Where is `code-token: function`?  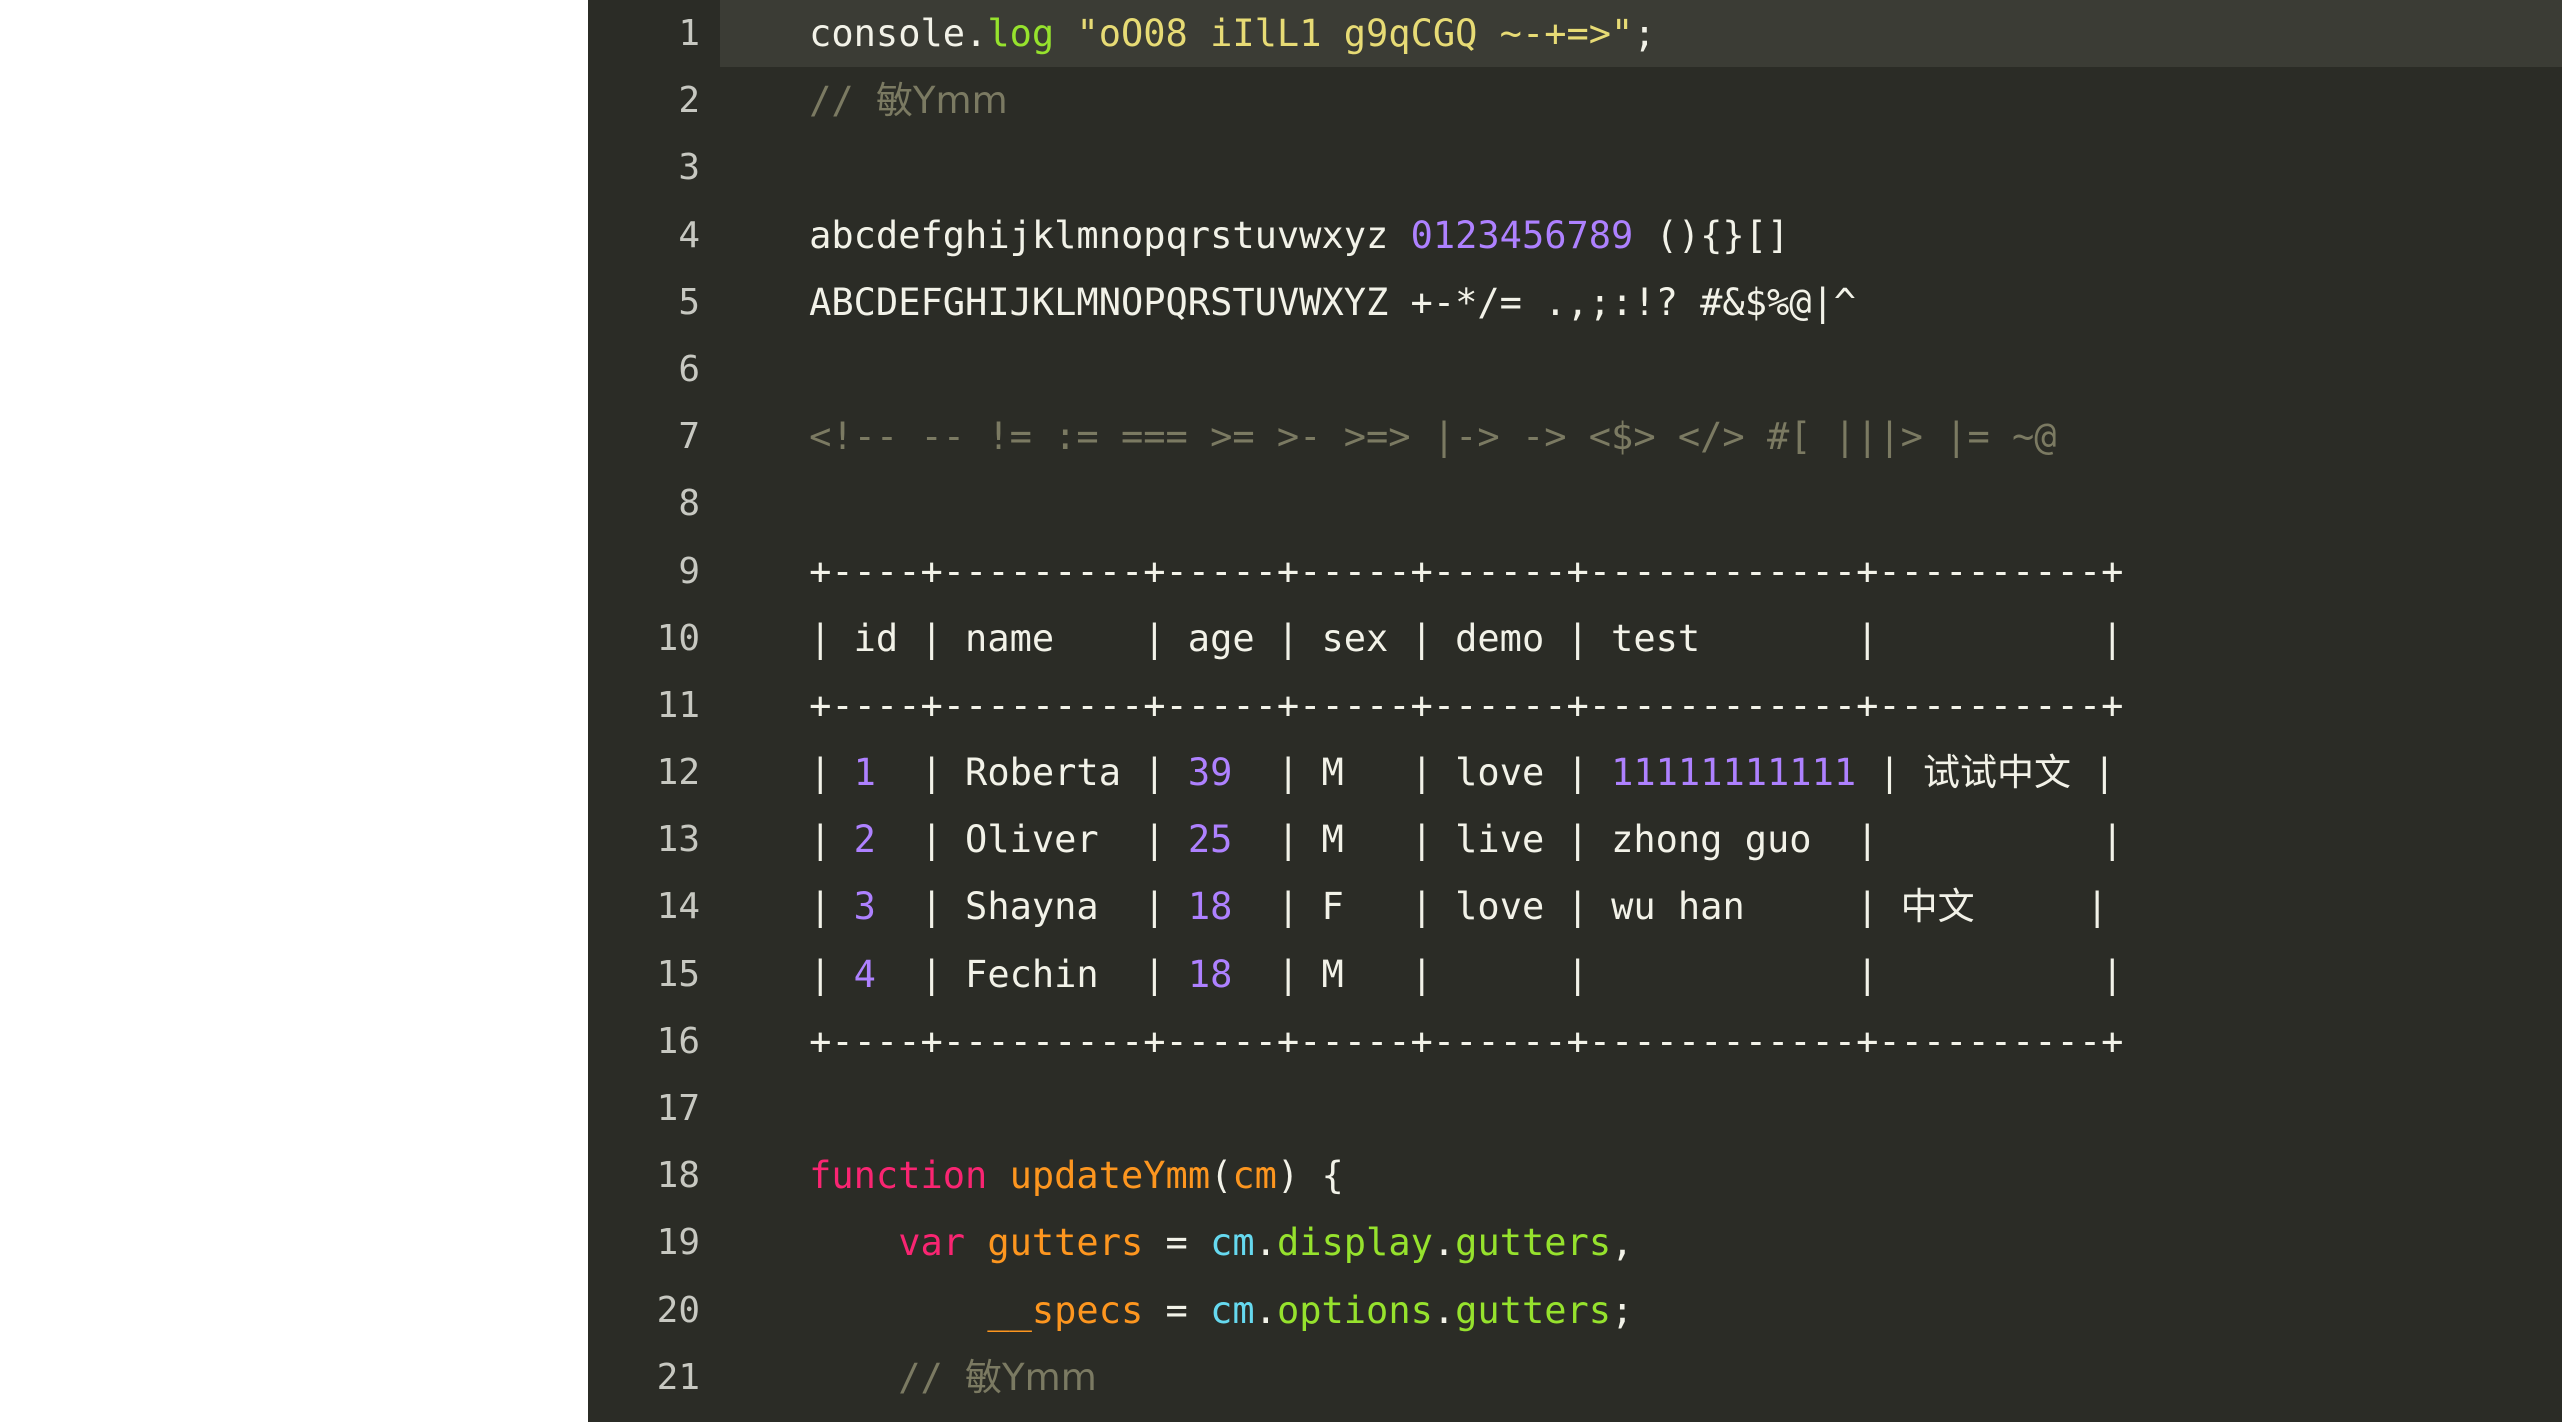
code-token: function is located at coordinates (898, 1176).